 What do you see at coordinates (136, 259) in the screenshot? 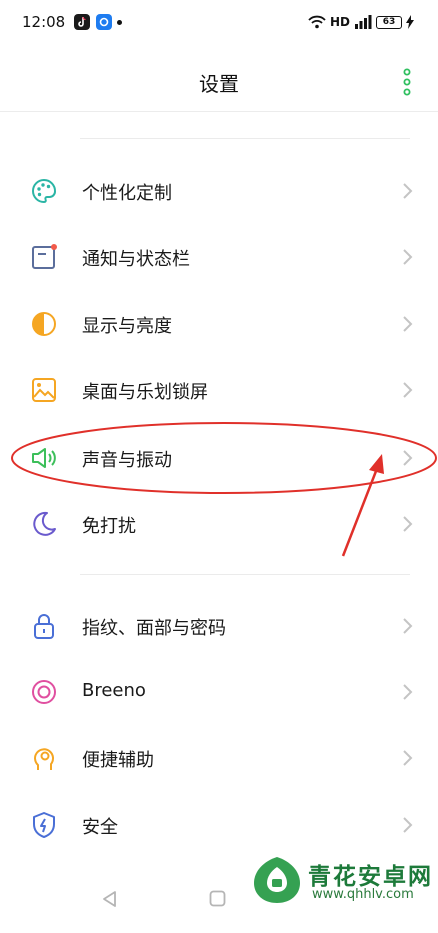
I see `settings-item-label: 通知与状态栏` at bounding box center [136, 259].